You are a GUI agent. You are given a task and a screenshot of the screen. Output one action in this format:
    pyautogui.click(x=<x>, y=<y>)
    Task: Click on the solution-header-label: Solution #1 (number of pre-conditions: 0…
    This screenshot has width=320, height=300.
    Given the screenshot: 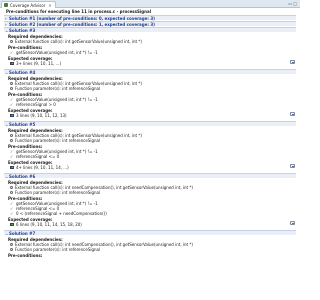 What is the action you would take?
    pyautogui.click(x=82, y=18)
    